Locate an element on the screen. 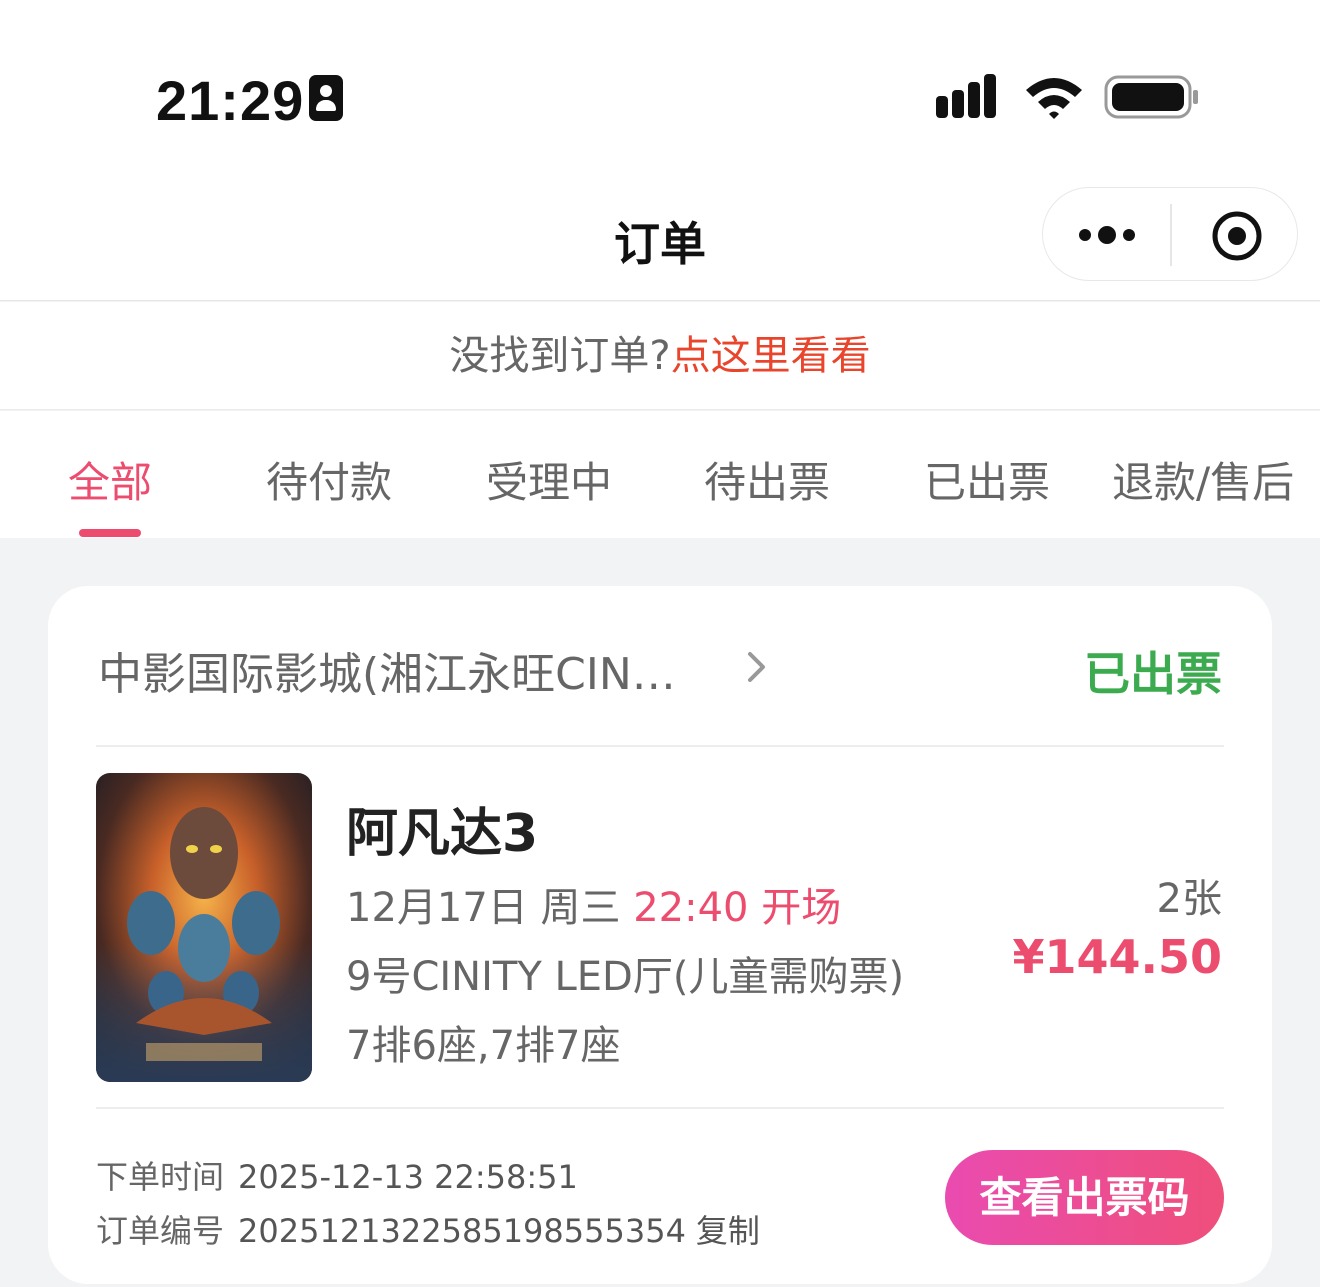  tab-pending-payment: 待付款 is located at coordinates (329, 479).